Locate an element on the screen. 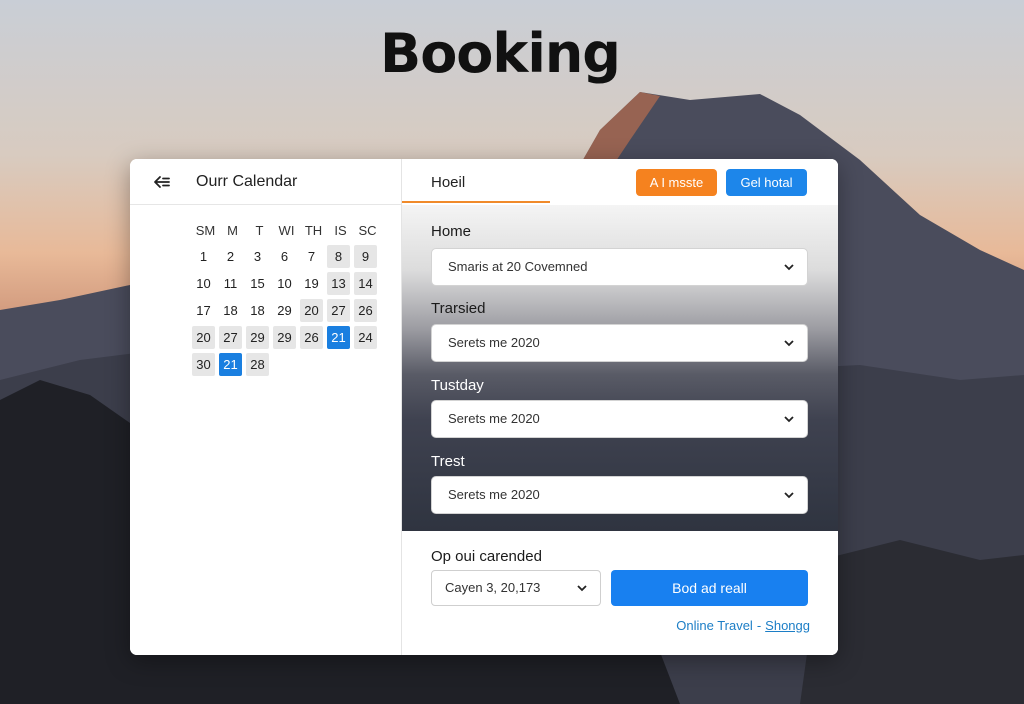 This screenshot has height=704, width=1024. calendar-day: 2 is located at coordinates (230, 256).